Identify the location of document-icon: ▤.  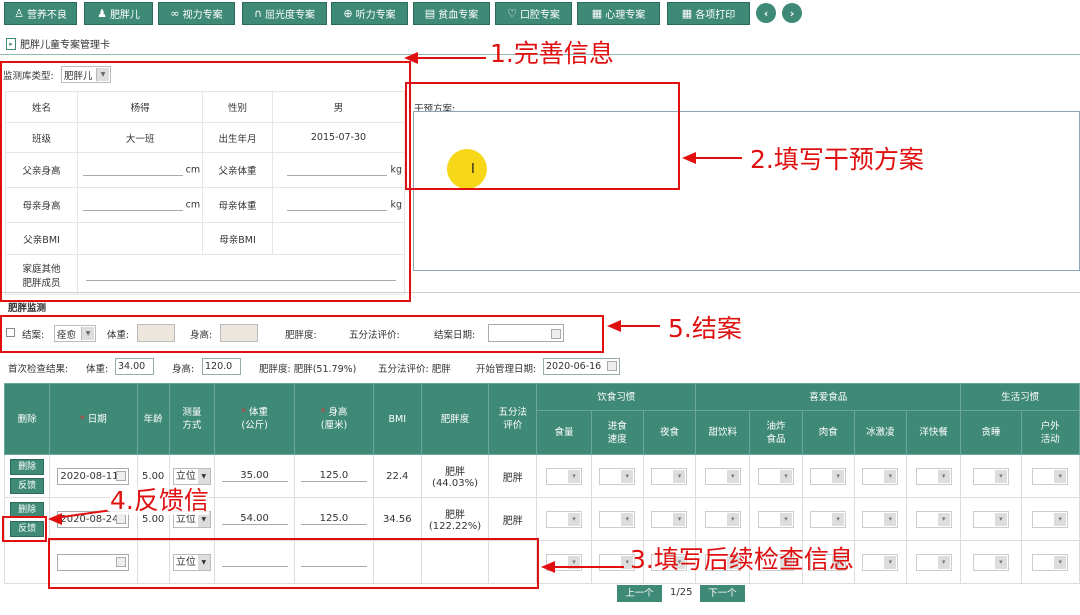
(430, 13).